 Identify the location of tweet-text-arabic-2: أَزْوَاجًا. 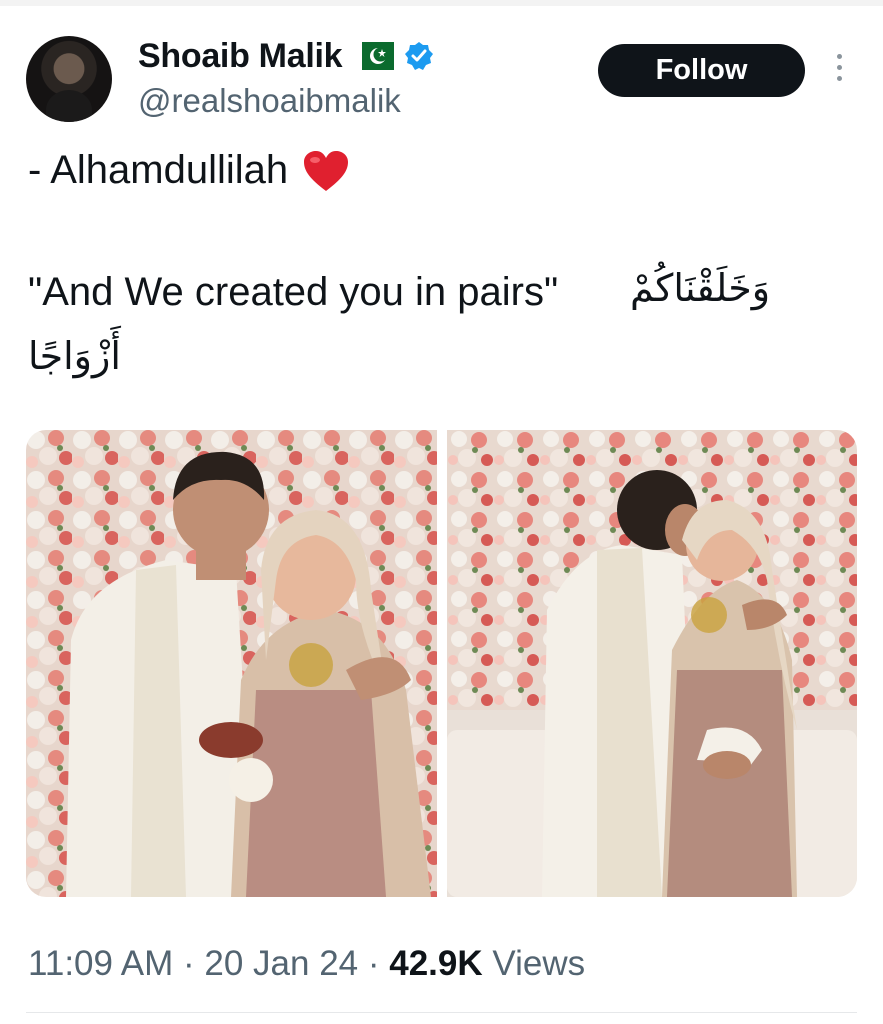
(74, 356).